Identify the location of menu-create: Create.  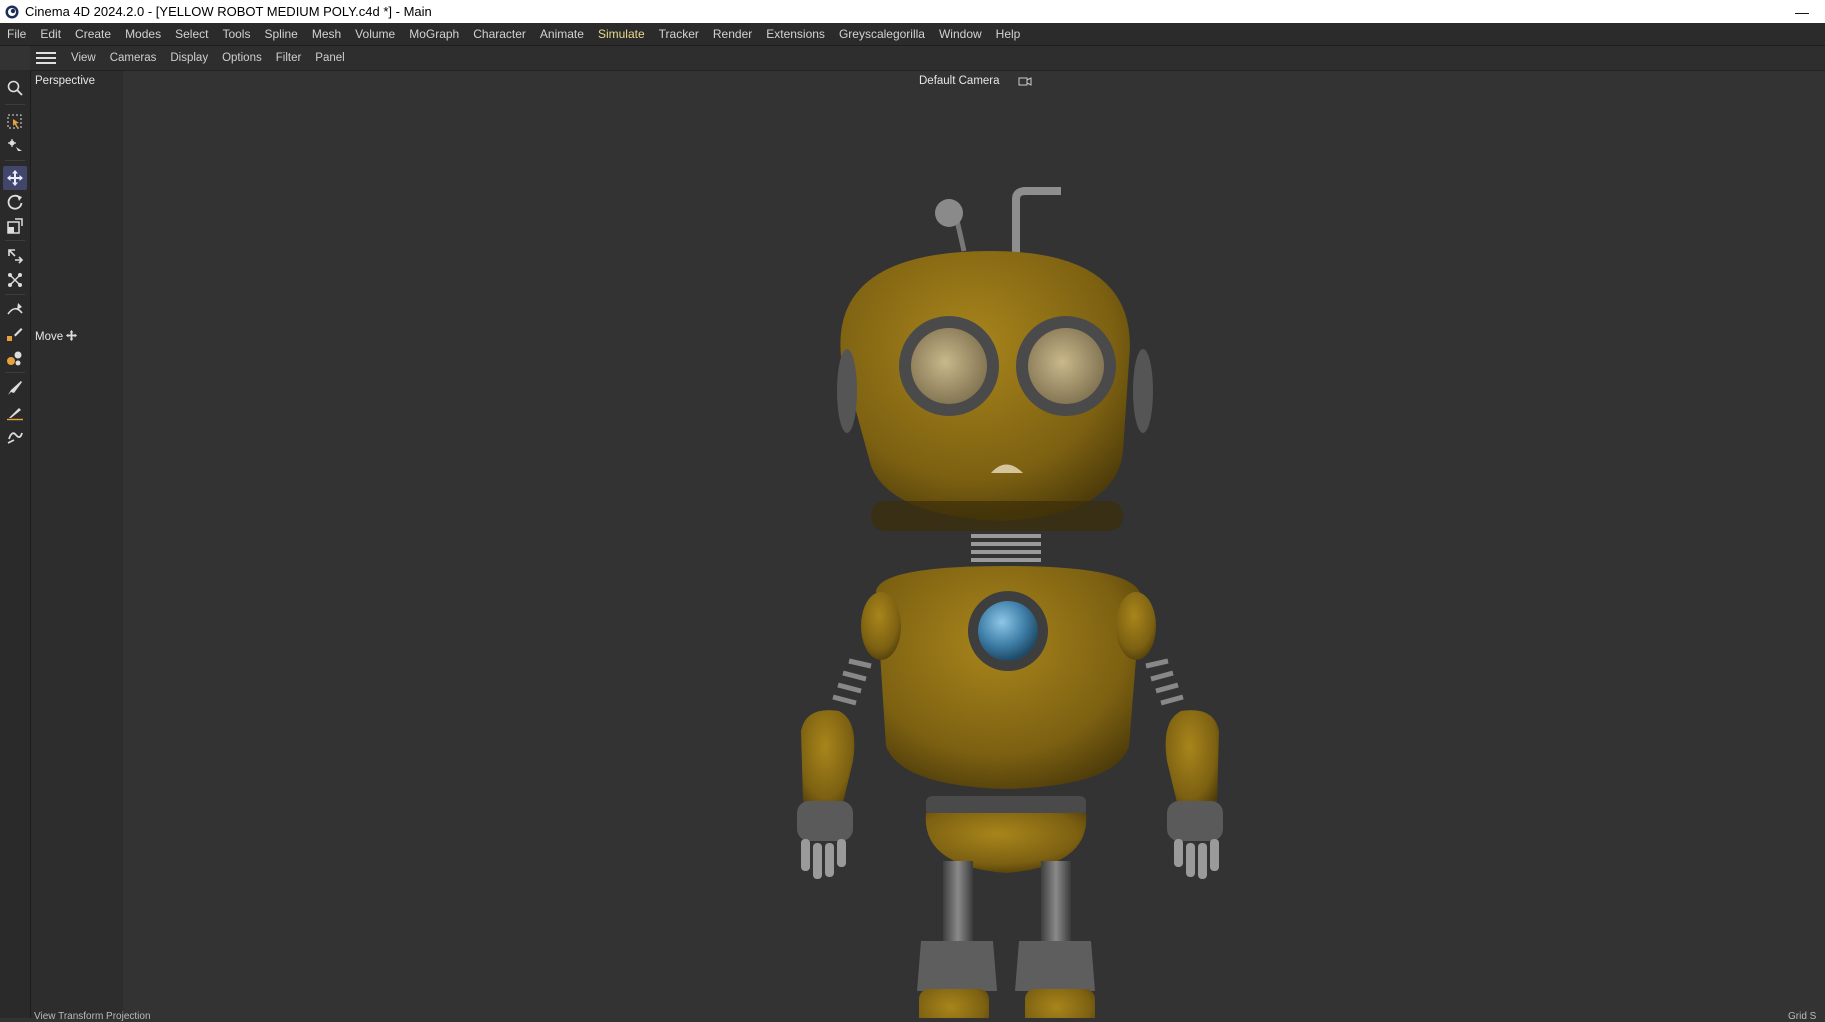
(93, 34).